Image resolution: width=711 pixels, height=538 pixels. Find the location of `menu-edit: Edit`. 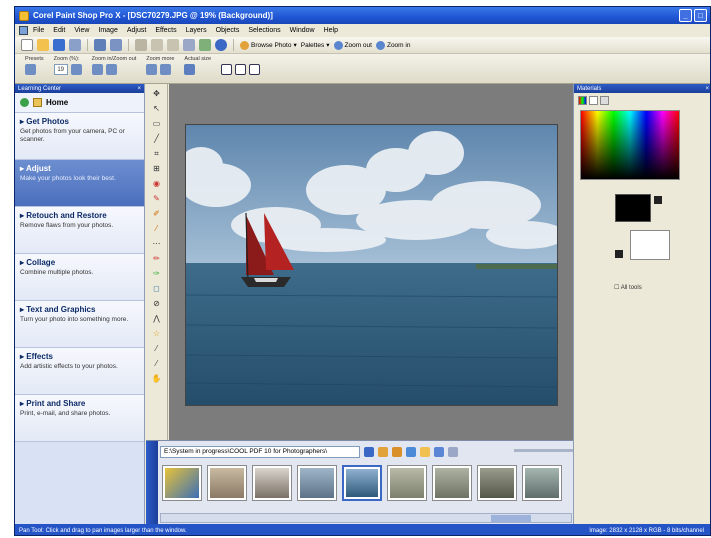

menu-edit: Edit is located at coordinates (59, 30).